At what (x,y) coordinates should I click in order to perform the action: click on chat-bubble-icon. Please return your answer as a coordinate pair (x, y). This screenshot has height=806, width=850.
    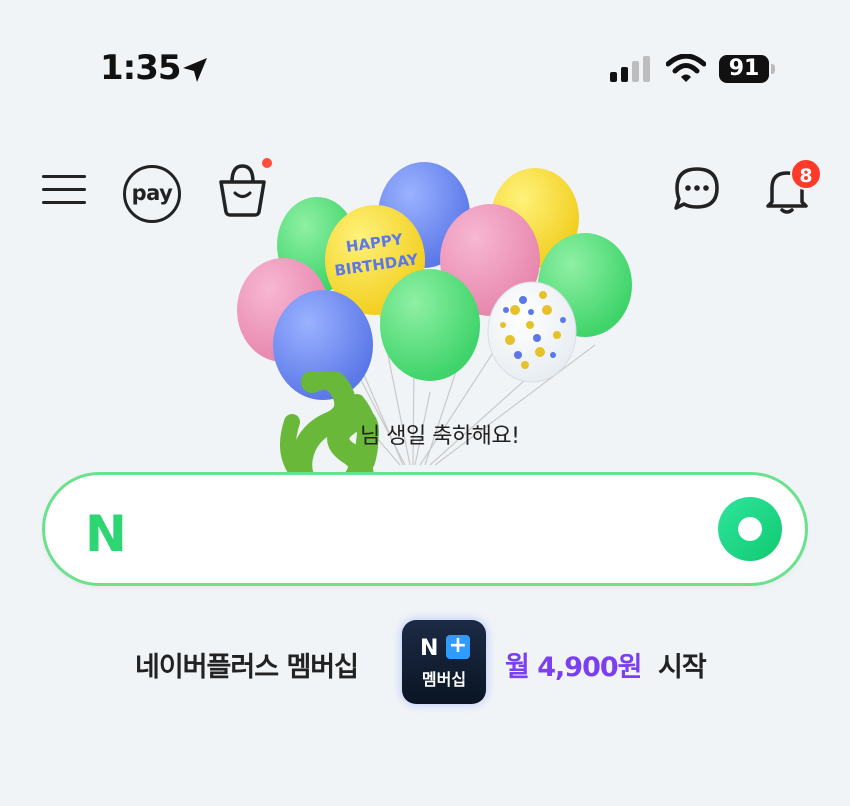
    Looking at the image, I should click on (697, 189).